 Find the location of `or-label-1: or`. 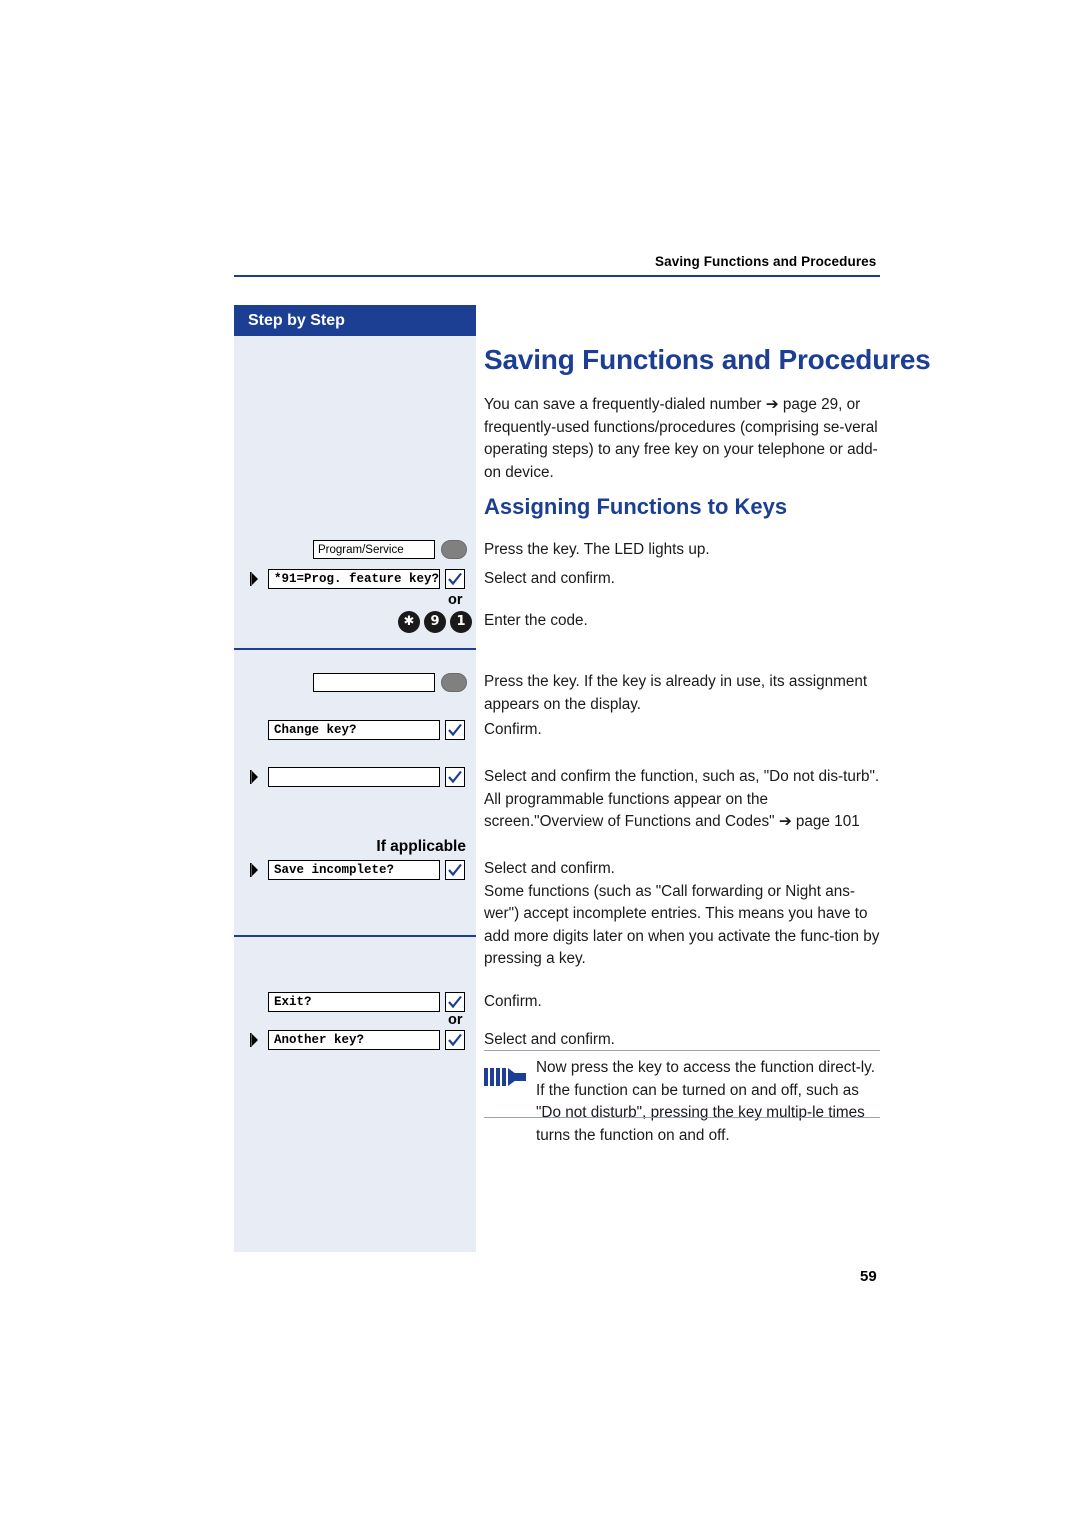

or-label-1: or is located at coordinates (455, 600).